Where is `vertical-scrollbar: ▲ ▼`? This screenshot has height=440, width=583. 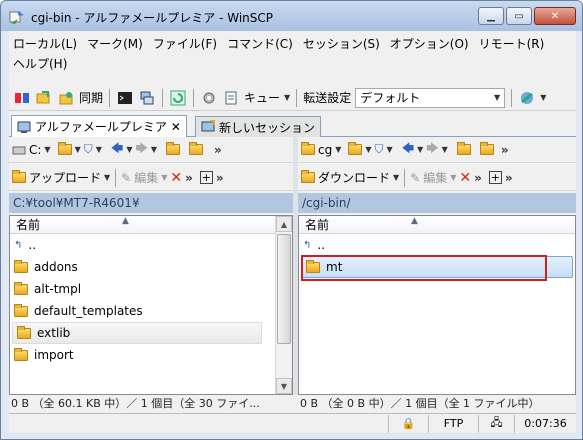
vertical-scrollbar: ▲ ▼ is located at coordinates (283, 305).